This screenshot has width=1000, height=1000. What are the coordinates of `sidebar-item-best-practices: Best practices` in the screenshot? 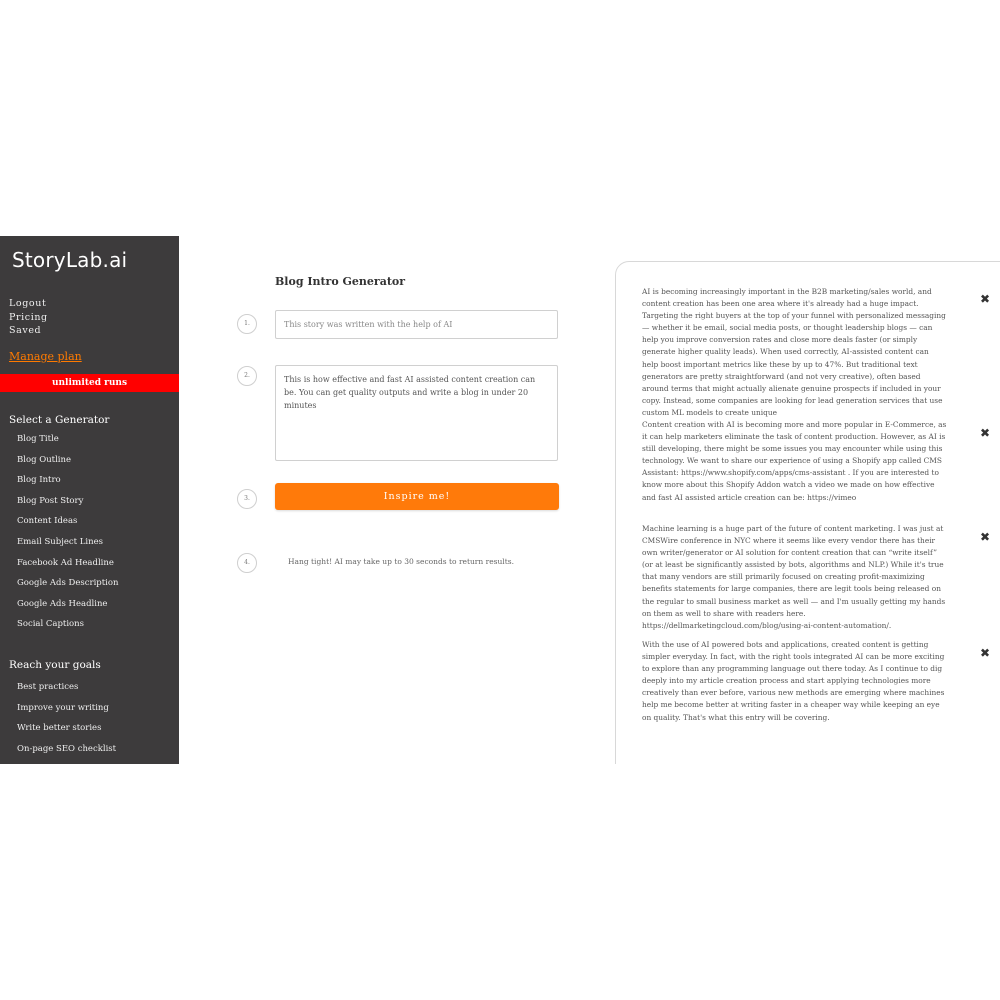 It's located at (66, 687).